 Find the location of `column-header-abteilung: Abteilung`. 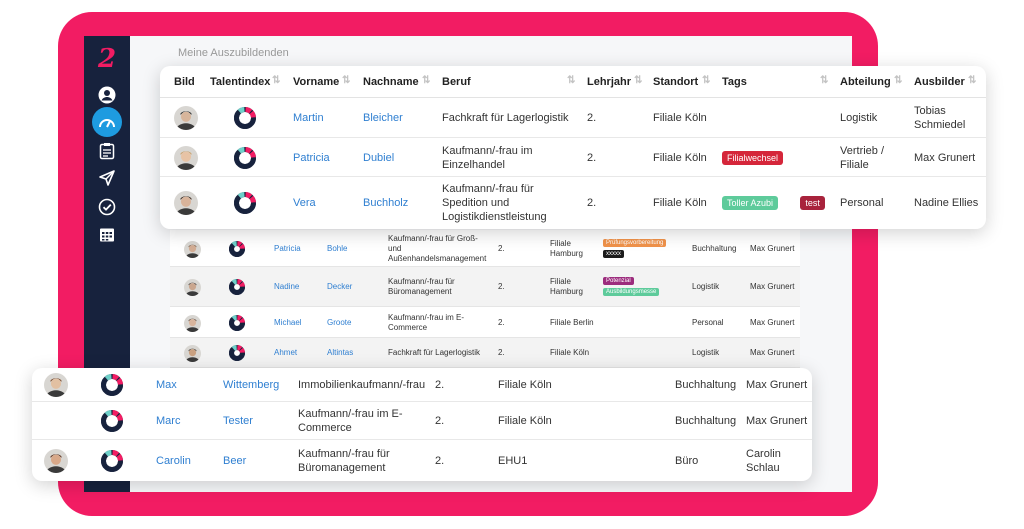

column-header-abteilung: Abteilung is located at coordinates (865, 82).